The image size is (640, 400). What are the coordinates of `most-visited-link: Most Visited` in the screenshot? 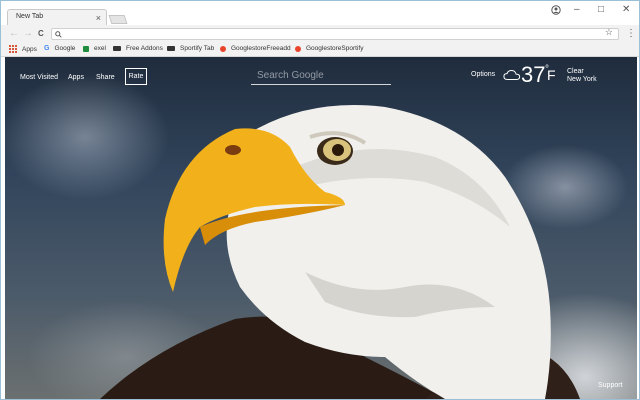 It's located at (39, 77).